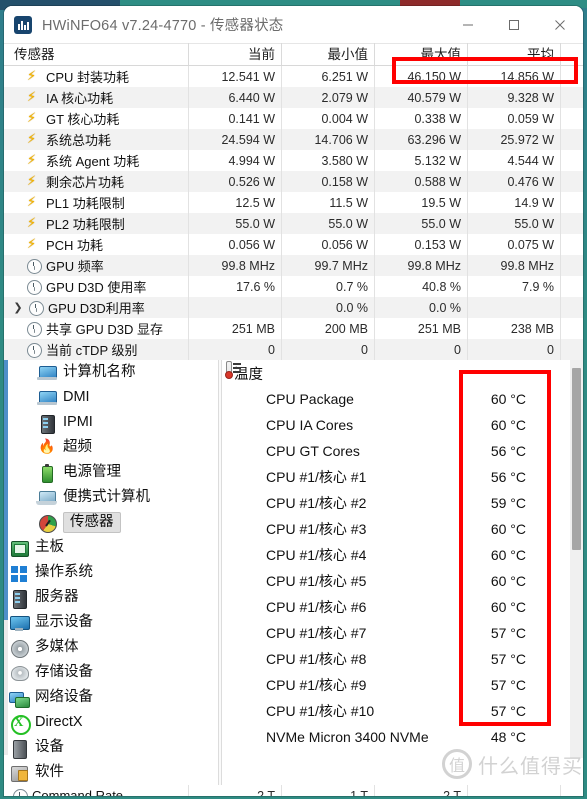 The image size is (587, 799). Describe the element at coordinates (111, 447) in the screenshot. I see `sidebar-item-3: 超频` at that location.